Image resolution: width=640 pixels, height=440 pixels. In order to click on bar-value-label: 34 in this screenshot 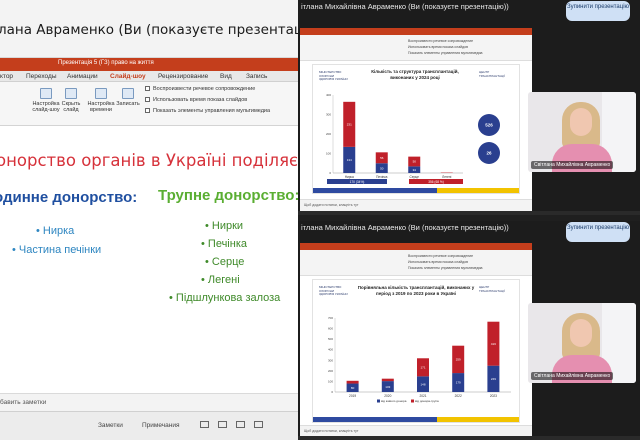, I will do `click(415, 170)`.